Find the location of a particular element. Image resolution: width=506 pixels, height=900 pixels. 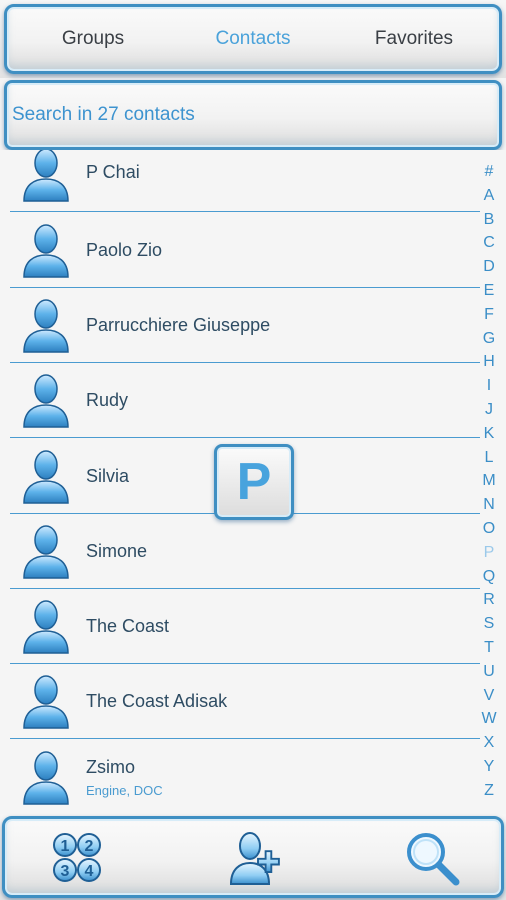

contact-name: Zsimo is located at coordinates (110, 767).